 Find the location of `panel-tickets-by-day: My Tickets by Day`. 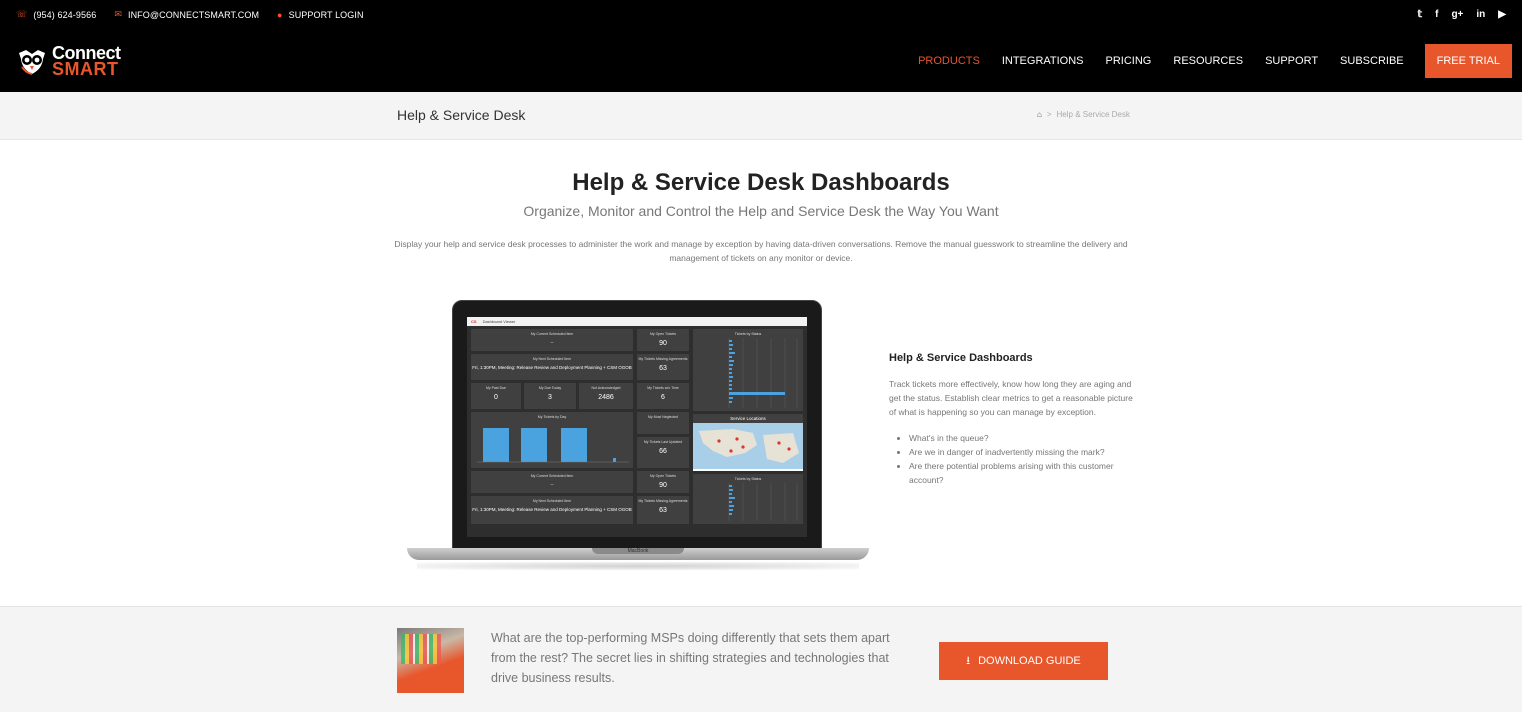

panel-tickets-by-day: My Tickets by Day is located at coordinates (552, 440).